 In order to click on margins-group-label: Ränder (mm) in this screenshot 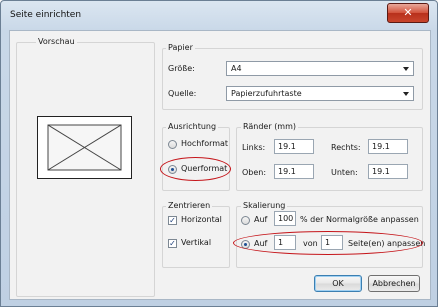, I will do `click(270, 126)`.